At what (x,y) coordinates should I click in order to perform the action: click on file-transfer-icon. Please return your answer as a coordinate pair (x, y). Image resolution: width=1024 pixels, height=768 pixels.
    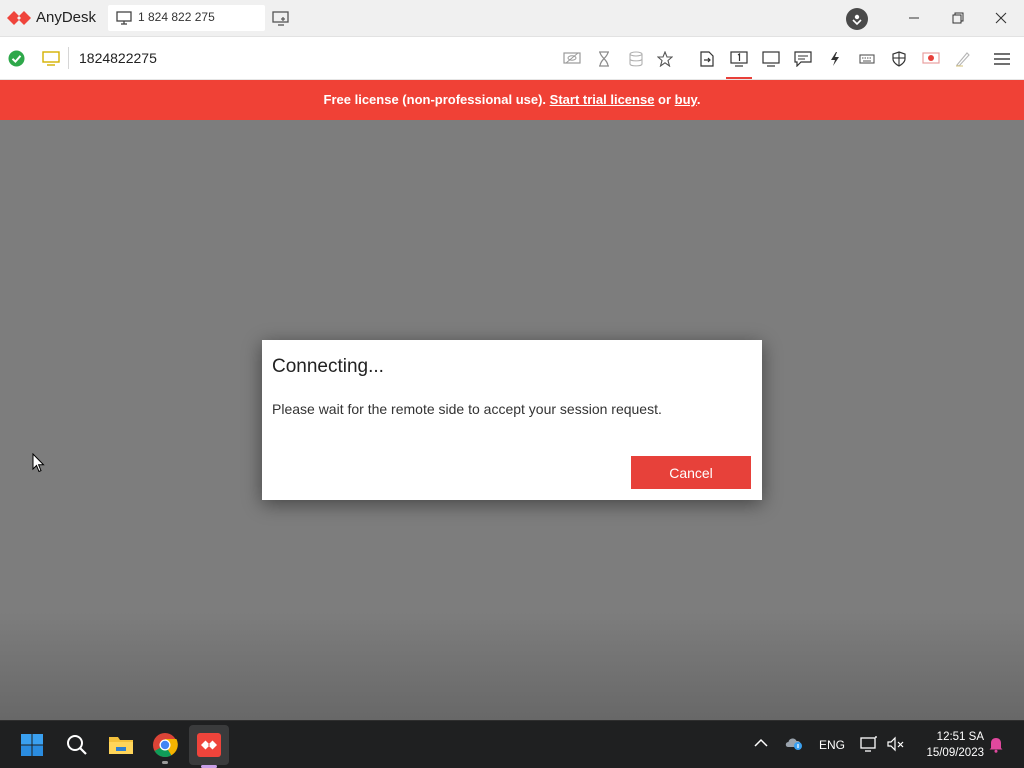
    Looking at the image, I should click on (707, 59).